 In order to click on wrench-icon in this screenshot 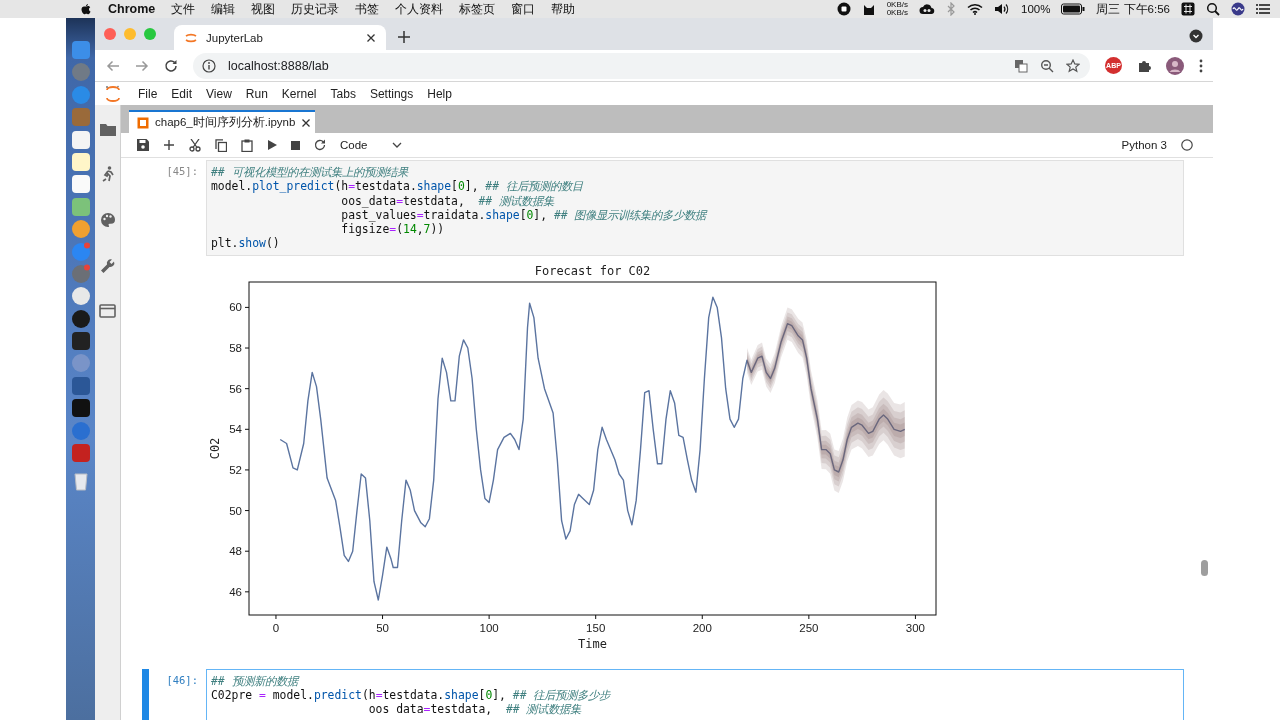, I will do `click(107, 266)`.